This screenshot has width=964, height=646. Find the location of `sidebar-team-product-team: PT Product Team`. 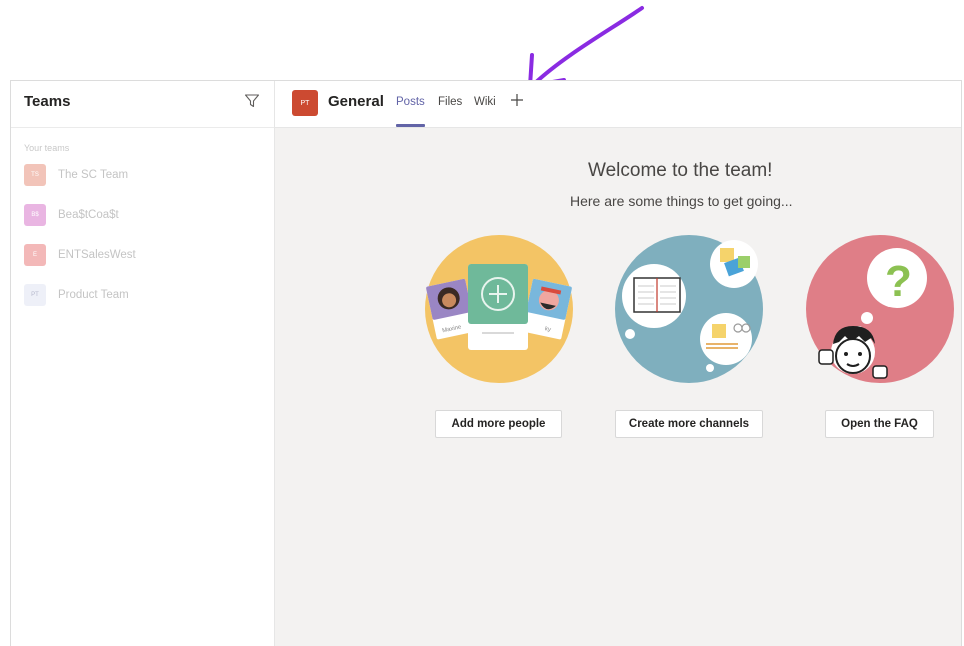

sidebar-team-product-team: PT Product Team is located at coordinates (76, 295).